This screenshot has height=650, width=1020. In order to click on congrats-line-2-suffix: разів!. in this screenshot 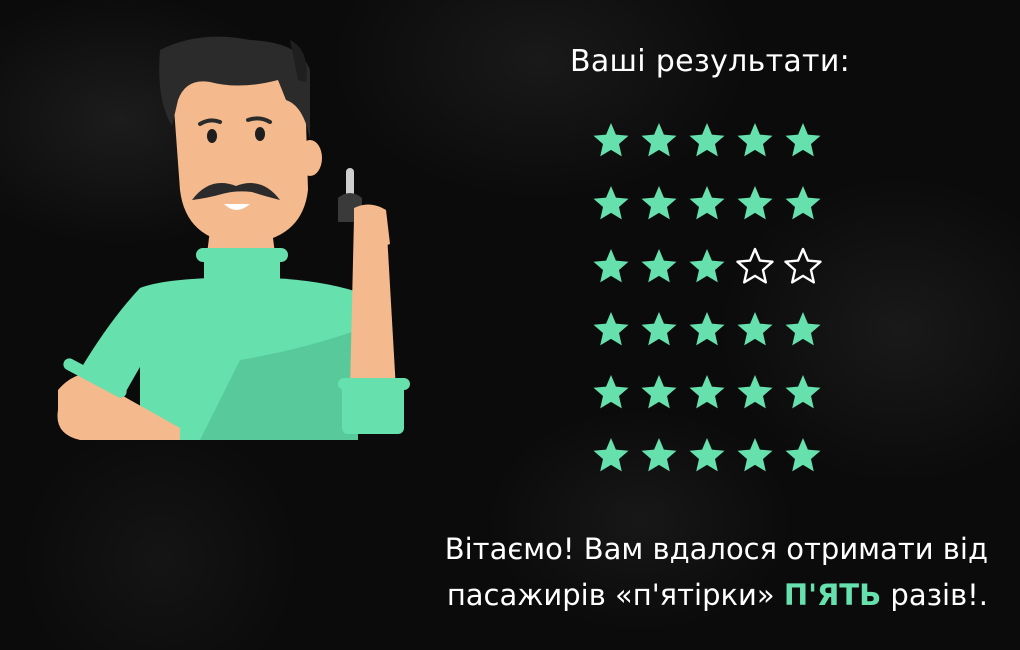, I will do `click(939, 595)`.